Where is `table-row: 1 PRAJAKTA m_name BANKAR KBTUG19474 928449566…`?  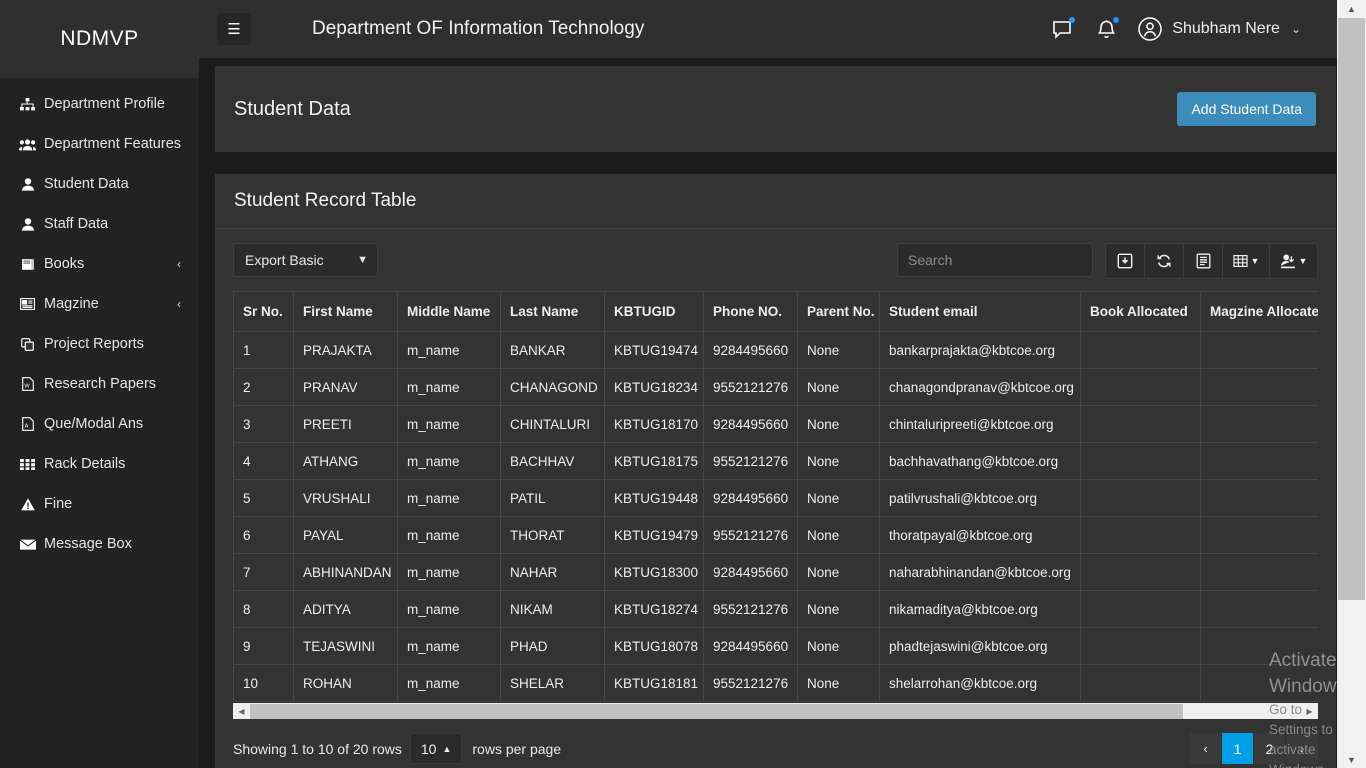 table-row: 1 PRAJAKTA m_name BANKAR KBTUG19474 928449566… is located at coordinates (775, 350).